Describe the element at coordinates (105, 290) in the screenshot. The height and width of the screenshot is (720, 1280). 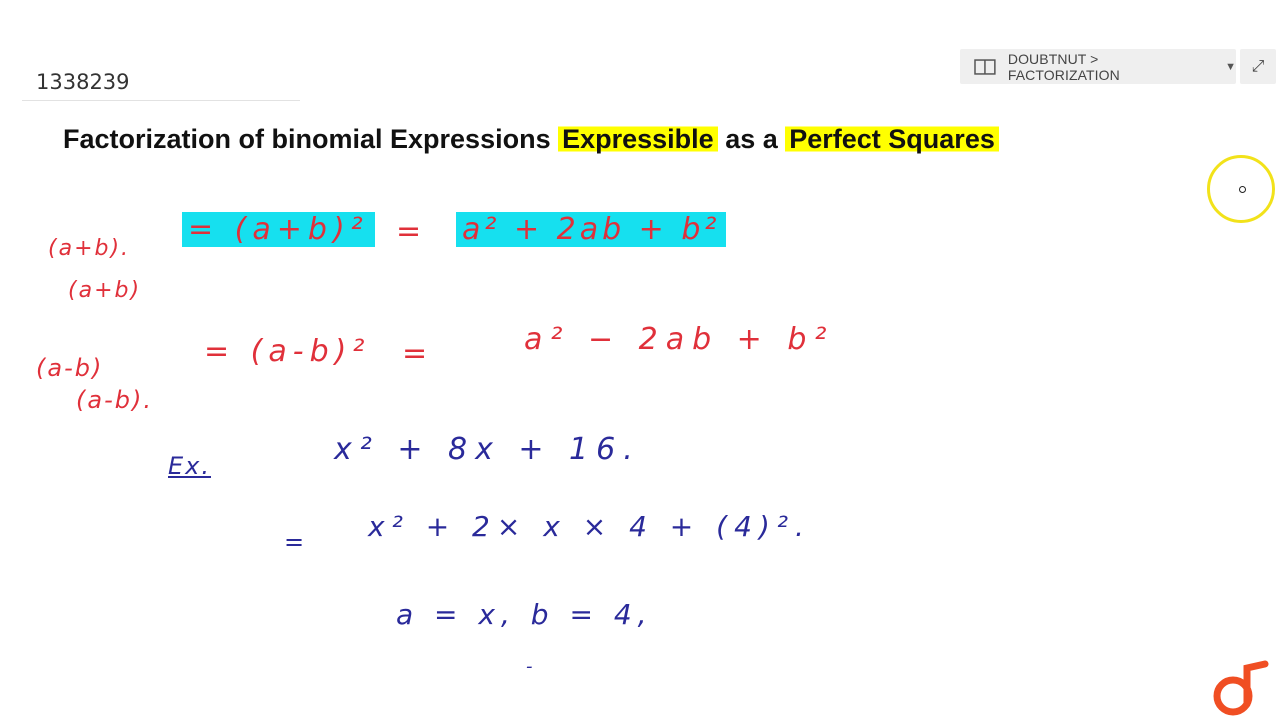
I see `line1-left-b: (a+b)` at that location.